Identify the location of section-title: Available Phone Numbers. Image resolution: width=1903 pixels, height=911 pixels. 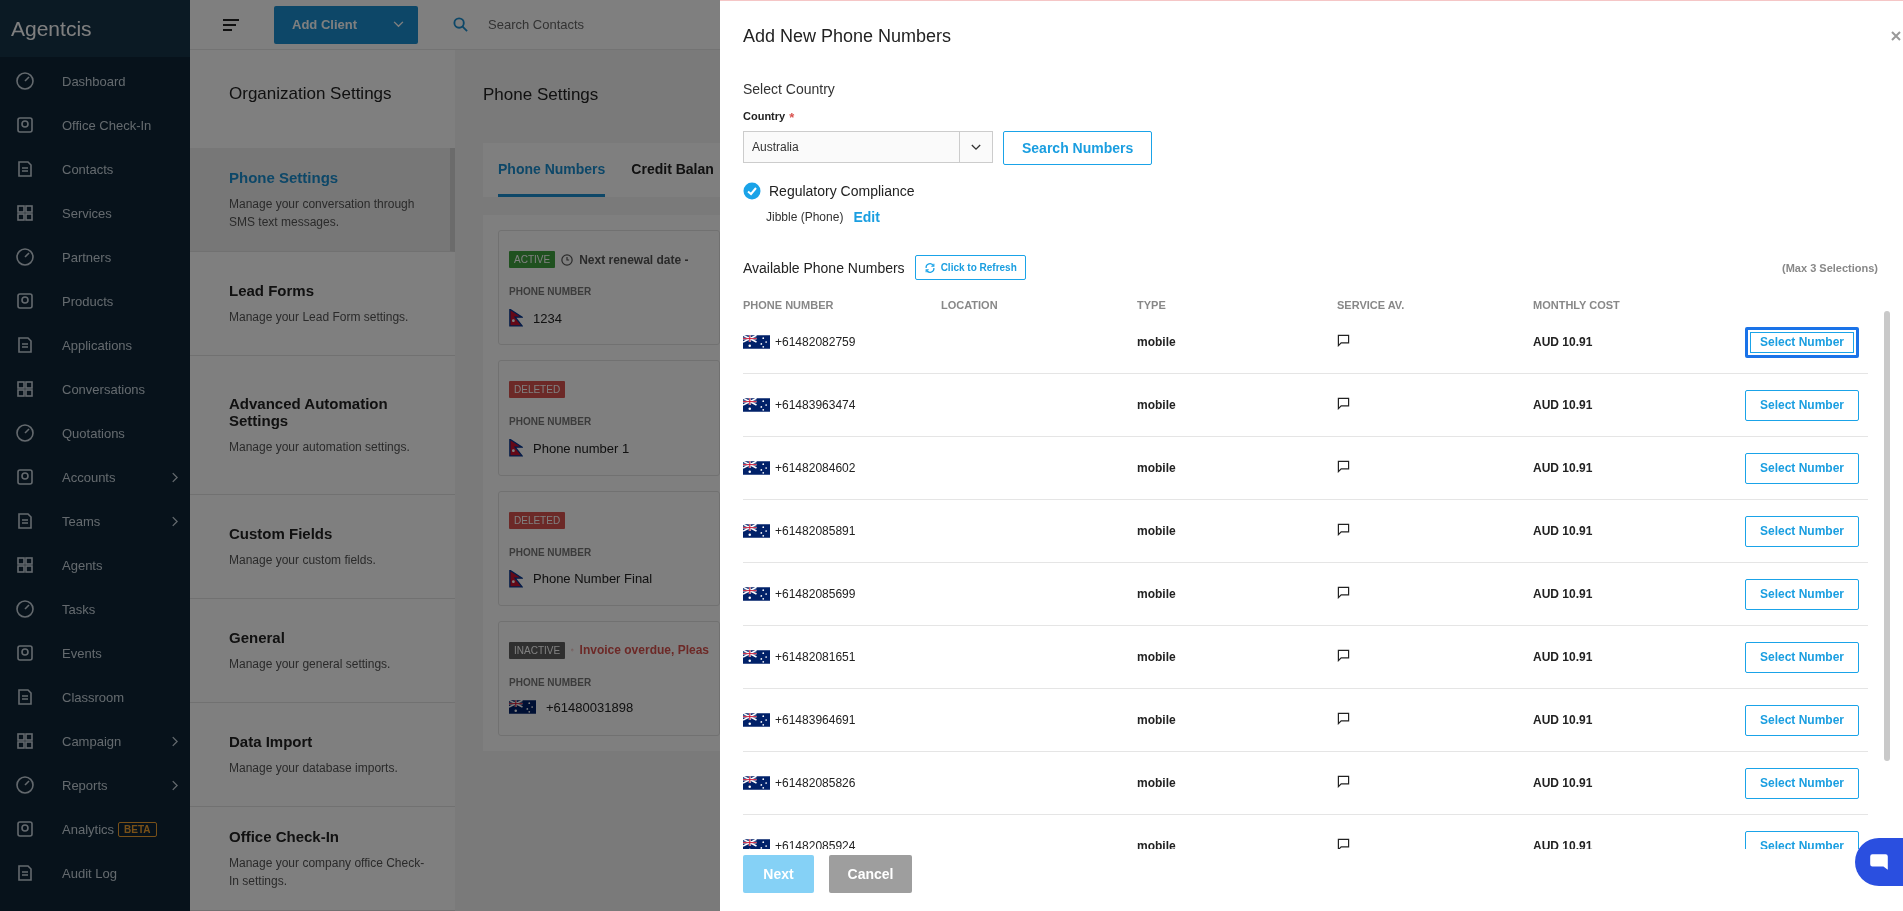
(824, 267).